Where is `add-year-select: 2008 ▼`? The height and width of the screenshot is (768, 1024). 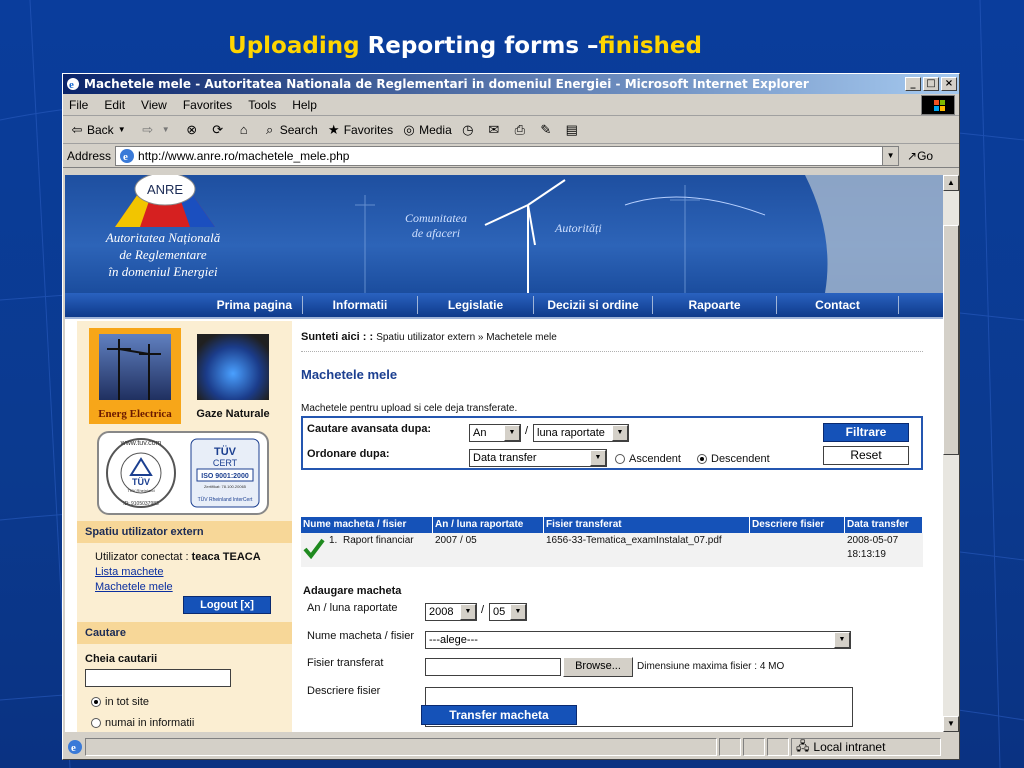 add-year-select: 2008 ▼ is located at coordinates (451, 612).